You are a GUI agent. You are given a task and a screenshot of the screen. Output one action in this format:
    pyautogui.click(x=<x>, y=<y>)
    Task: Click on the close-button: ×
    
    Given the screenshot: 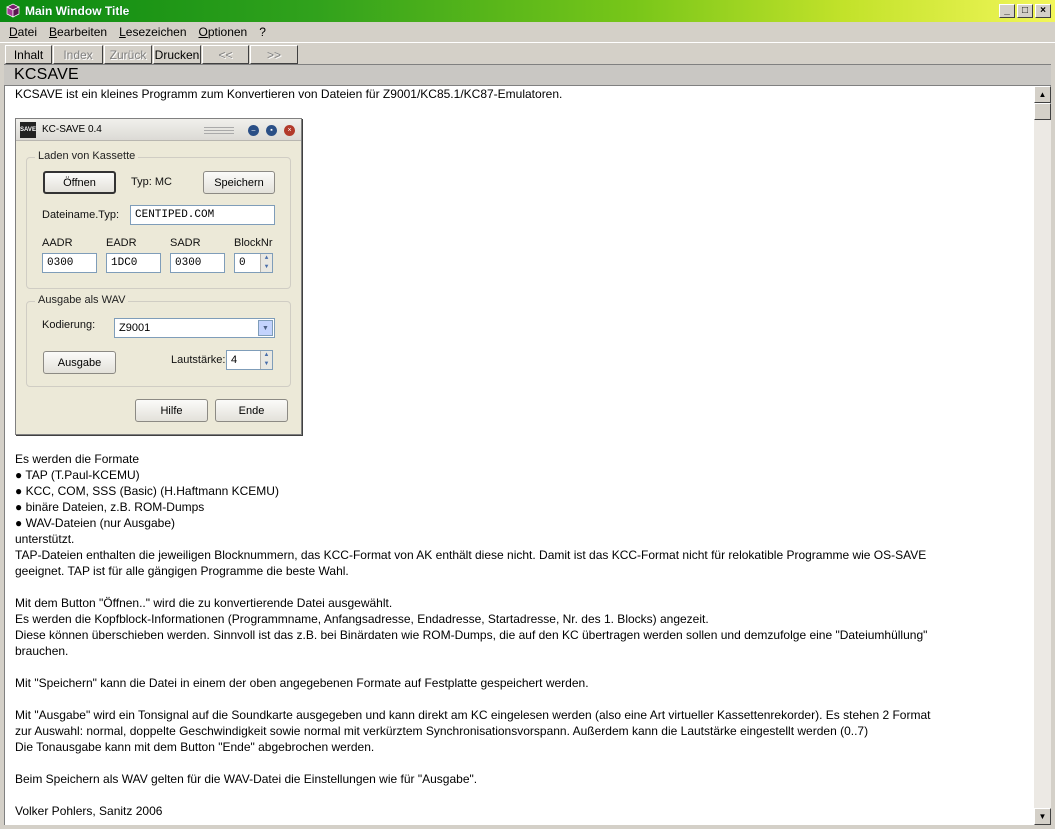 What is the action you would take?
    pyautogui.click(x=1043, y=11)
    